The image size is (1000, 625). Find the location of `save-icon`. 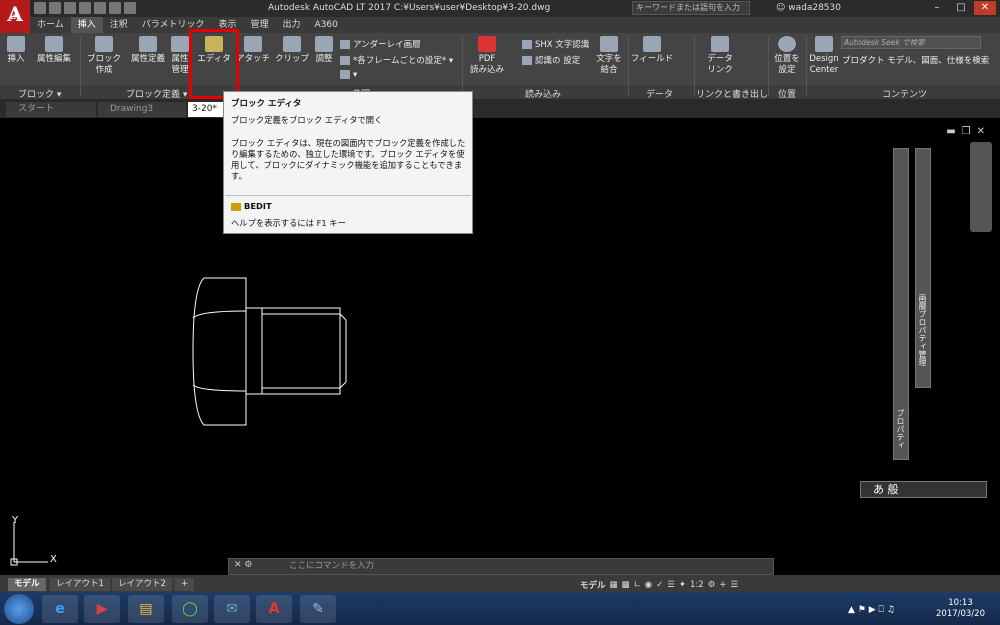

save-icon is located at coordinates (70, 8).